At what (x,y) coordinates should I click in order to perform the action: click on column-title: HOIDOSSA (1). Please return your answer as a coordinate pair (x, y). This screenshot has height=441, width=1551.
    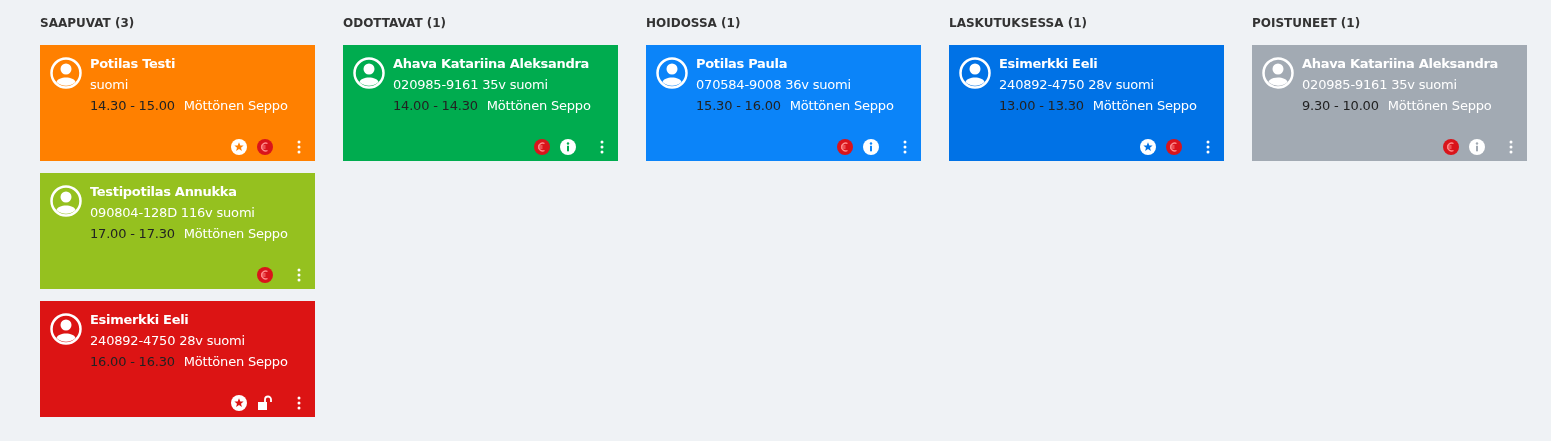
    Looking at the image, I should click on (694, 23).